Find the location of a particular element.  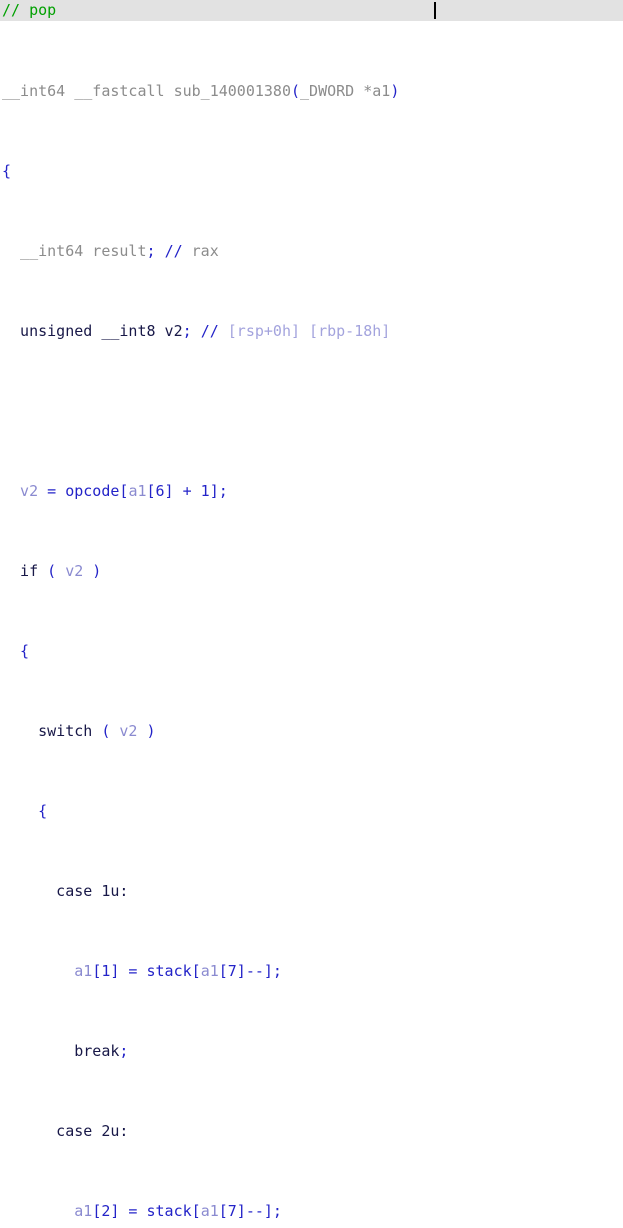

header-comment-text: // pop is located at coordinates (29, 10).